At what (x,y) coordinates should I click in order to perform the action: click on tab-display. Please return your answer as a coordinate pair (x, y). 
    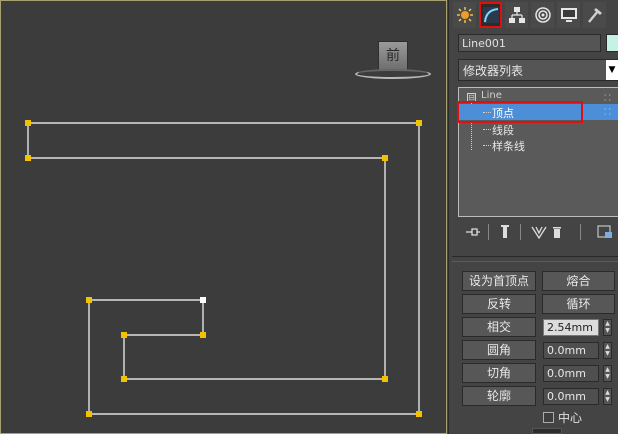
    Looking at the image, I should click on (568, 15).